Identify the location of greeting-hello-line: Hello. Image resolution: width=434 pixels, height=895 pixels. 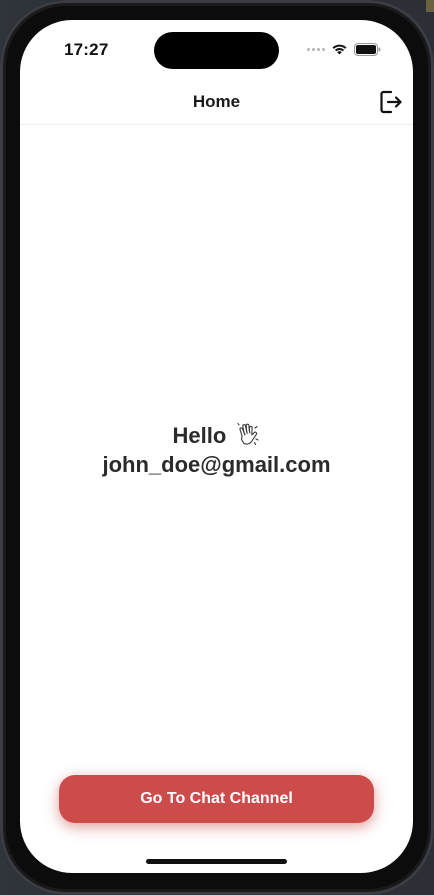
(216, 435).